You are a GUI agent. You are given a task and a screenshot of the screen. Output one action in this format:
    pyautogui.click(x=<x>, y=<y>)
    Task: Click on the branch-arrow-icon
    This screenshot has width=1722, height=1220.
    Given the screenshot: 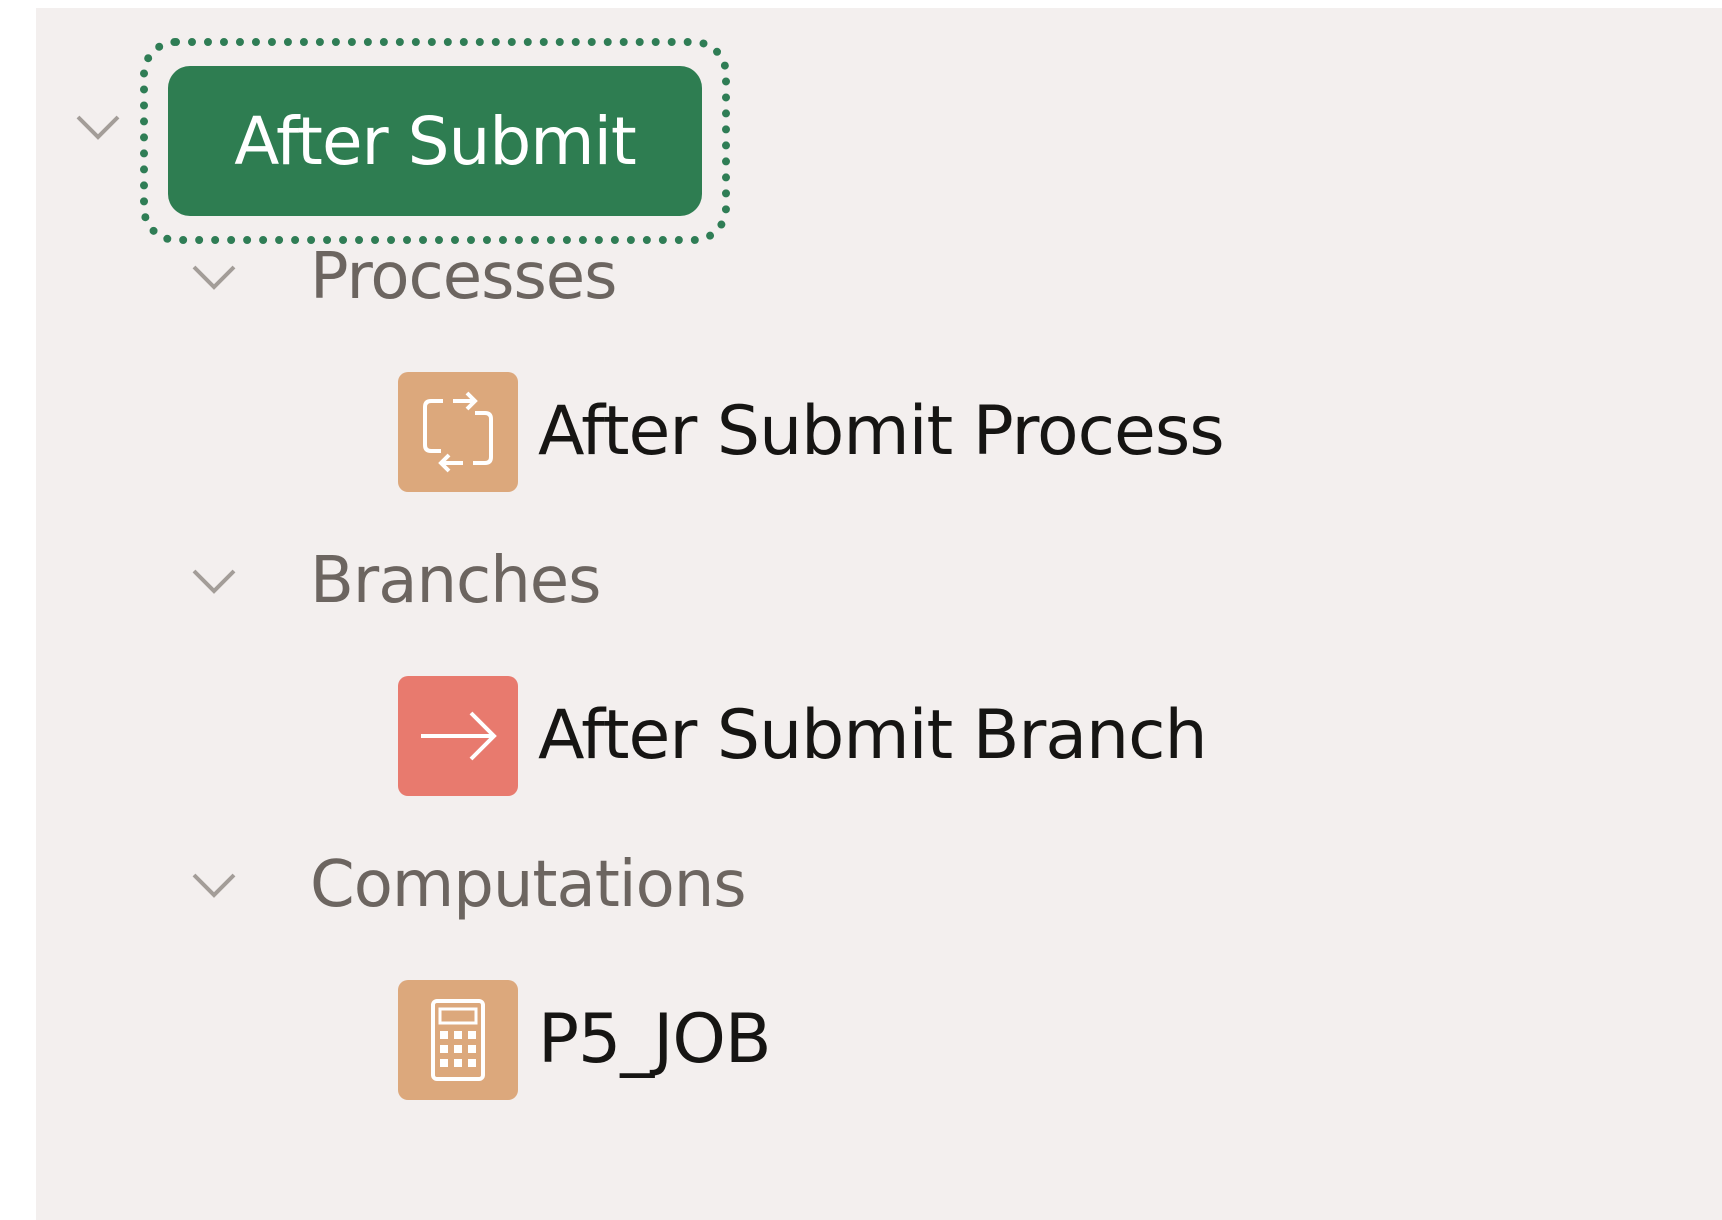 What is the action you would take?
    pyautogui.click(x=458, y=736)
    